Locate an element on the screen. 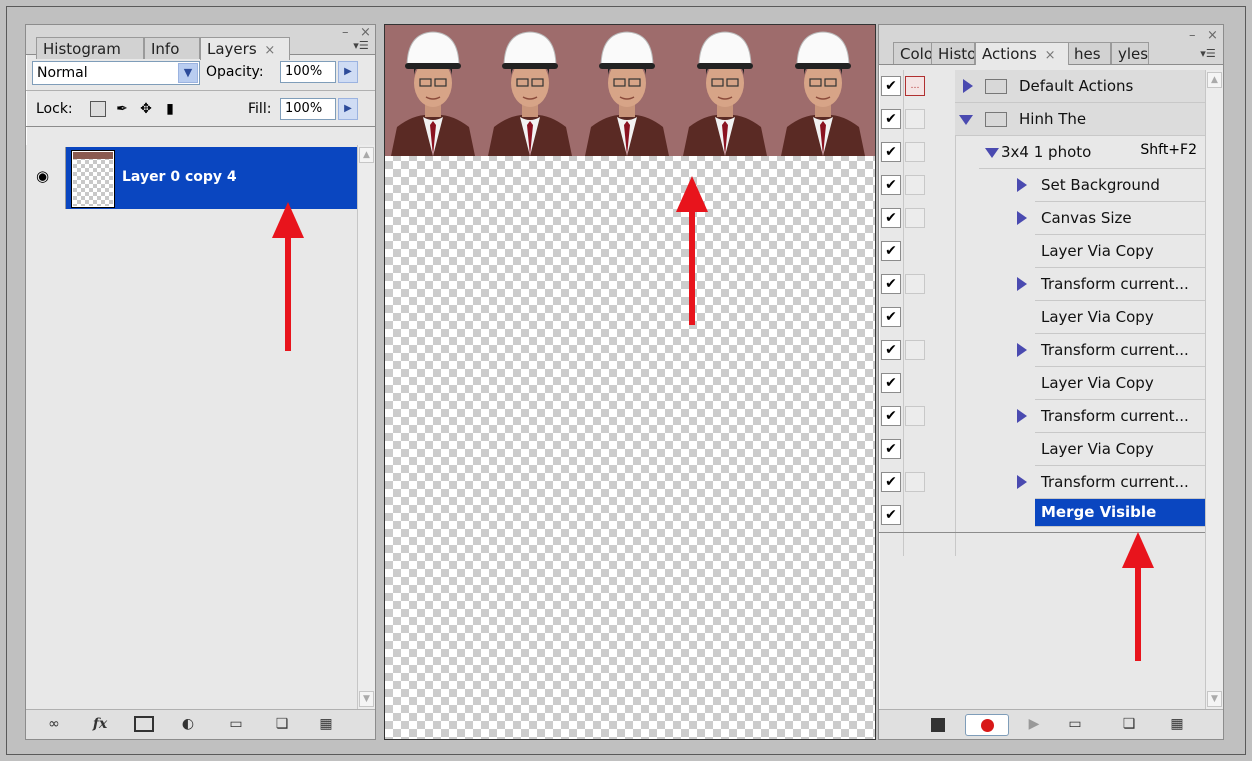  record-button is located at coordinates (987, 725).